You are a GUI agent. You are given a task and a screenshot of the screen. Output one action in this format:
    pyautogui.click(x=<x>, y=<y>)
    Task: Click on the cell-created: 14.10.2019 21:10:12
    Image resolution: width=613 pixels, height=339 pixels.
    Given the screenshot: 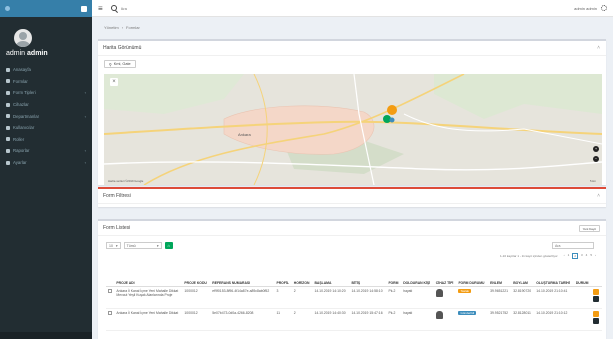 What is the action you would take?
    pyautogui.click(x=554, y=319)
    